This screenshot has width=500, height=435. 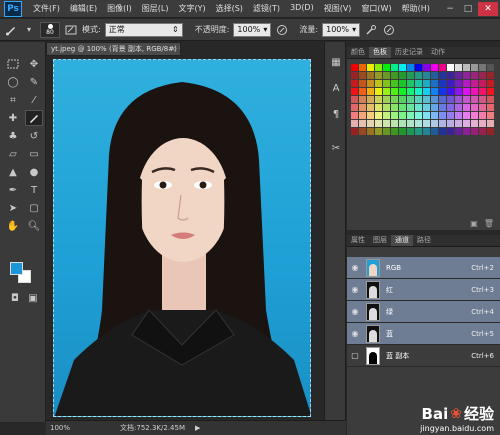 What do you see at coordinates (33, 298) in the screenshot?
I see `screen-mode-icon: ▣` at bounding box center [33, 298].